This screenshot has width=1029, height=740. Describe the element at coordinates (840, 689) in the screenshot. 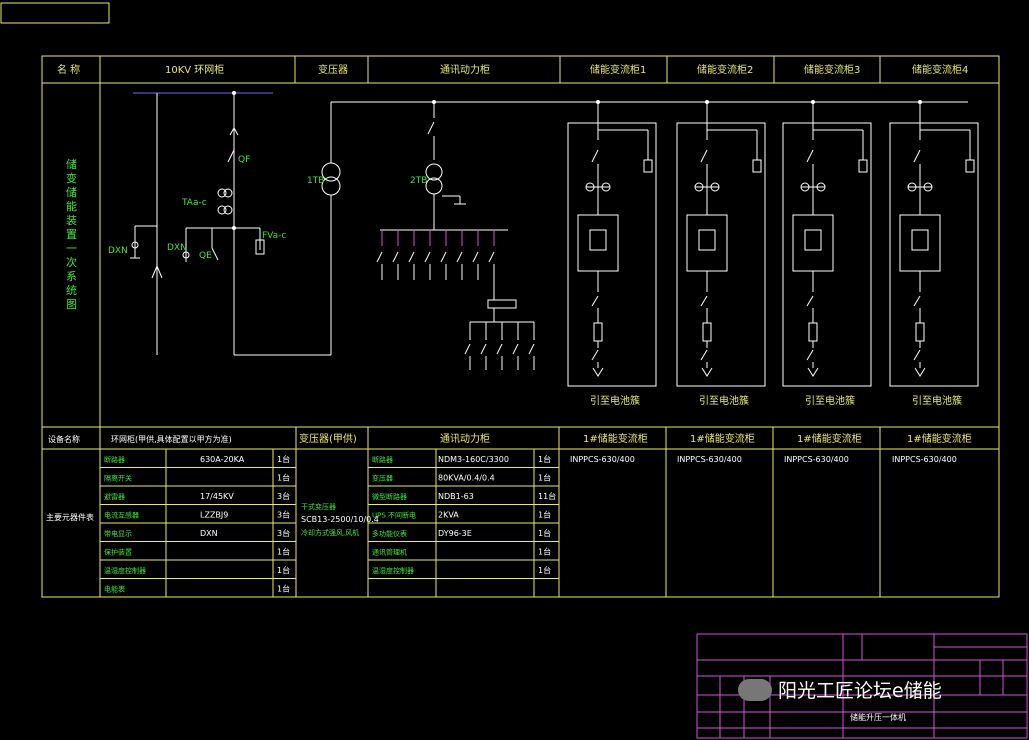

I see `watermark: 阳光工匠论坛e储能` at that location.